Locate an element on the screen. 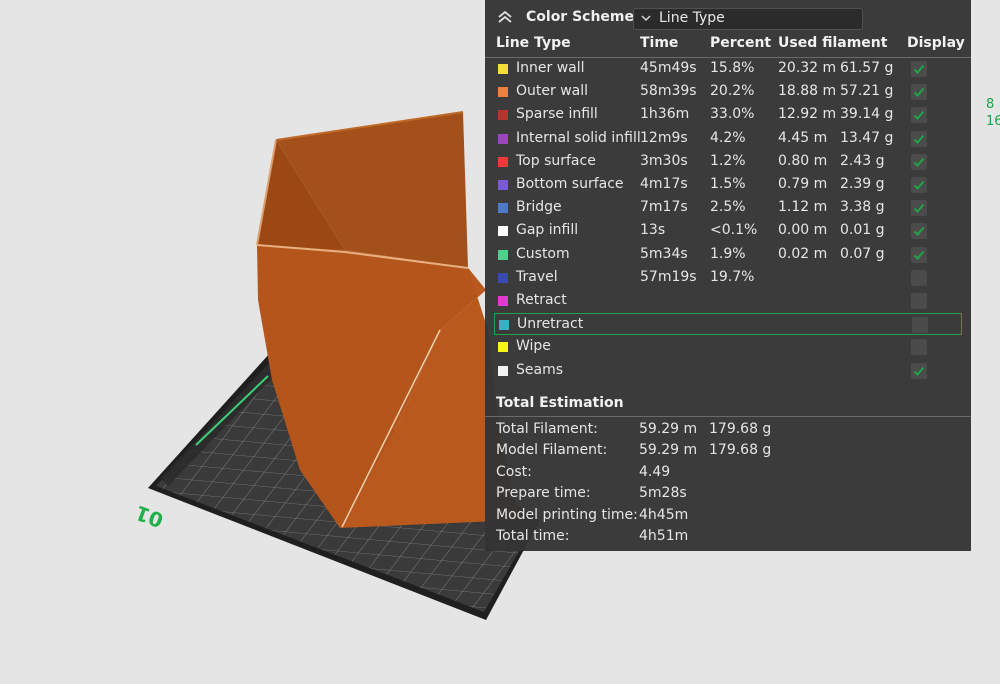  line-type-name: Seams is located at coordinates (540, 369).